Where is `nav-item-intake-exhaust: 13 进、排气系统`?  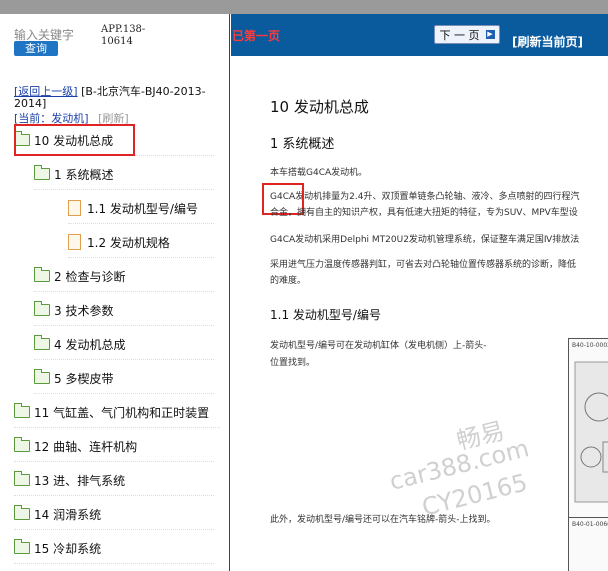
nav-item-intake-exhaust: 13 进、排气系统 is located at coordinates (114, 480).